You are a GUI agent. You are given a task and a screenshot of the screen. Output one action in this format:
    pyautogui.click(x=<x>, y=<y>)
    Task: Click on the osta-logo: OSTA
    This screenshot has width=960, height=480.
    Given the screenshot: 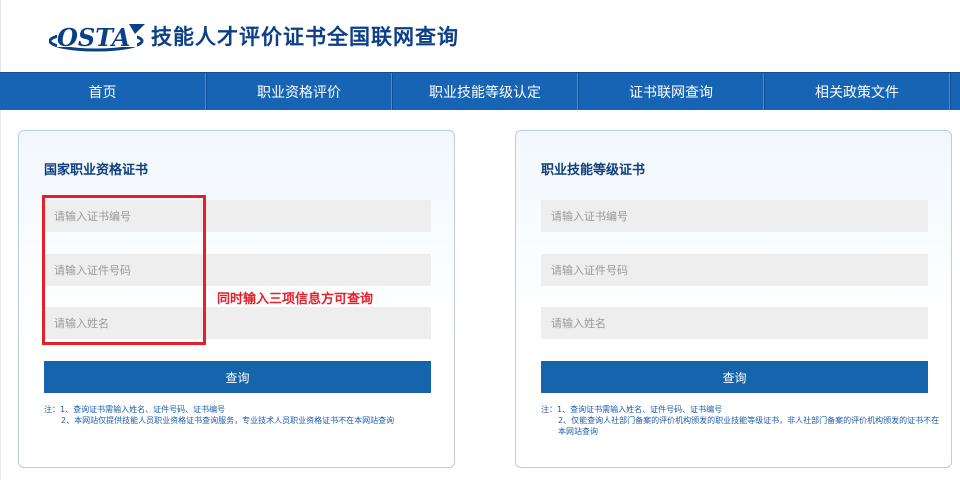 What is the action you would take?
    pyautogui.click(x=99, y=37)
    